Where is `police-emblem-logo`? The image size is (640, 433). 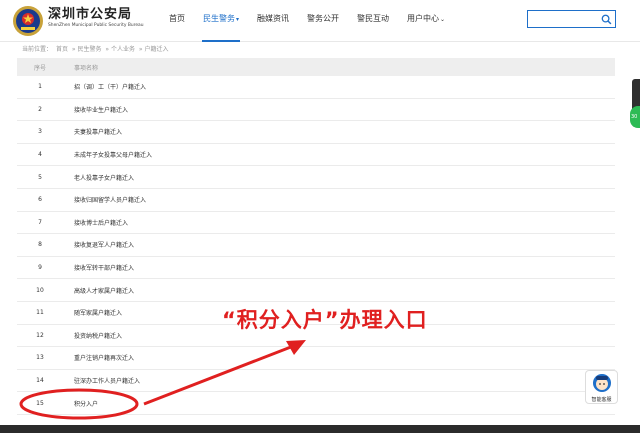 police-emblem-logo is located at coordinates (28, 21).